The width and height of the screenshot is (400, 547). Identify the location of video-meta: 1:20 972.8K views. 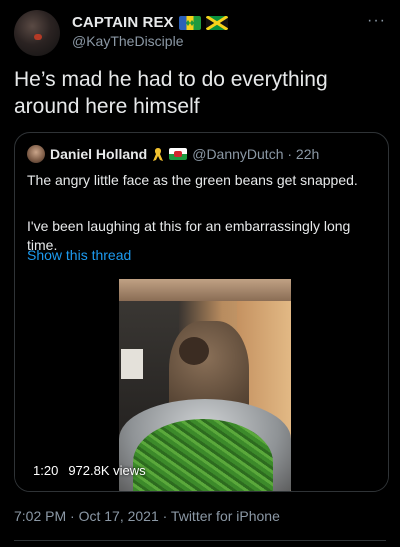
(89, 470).